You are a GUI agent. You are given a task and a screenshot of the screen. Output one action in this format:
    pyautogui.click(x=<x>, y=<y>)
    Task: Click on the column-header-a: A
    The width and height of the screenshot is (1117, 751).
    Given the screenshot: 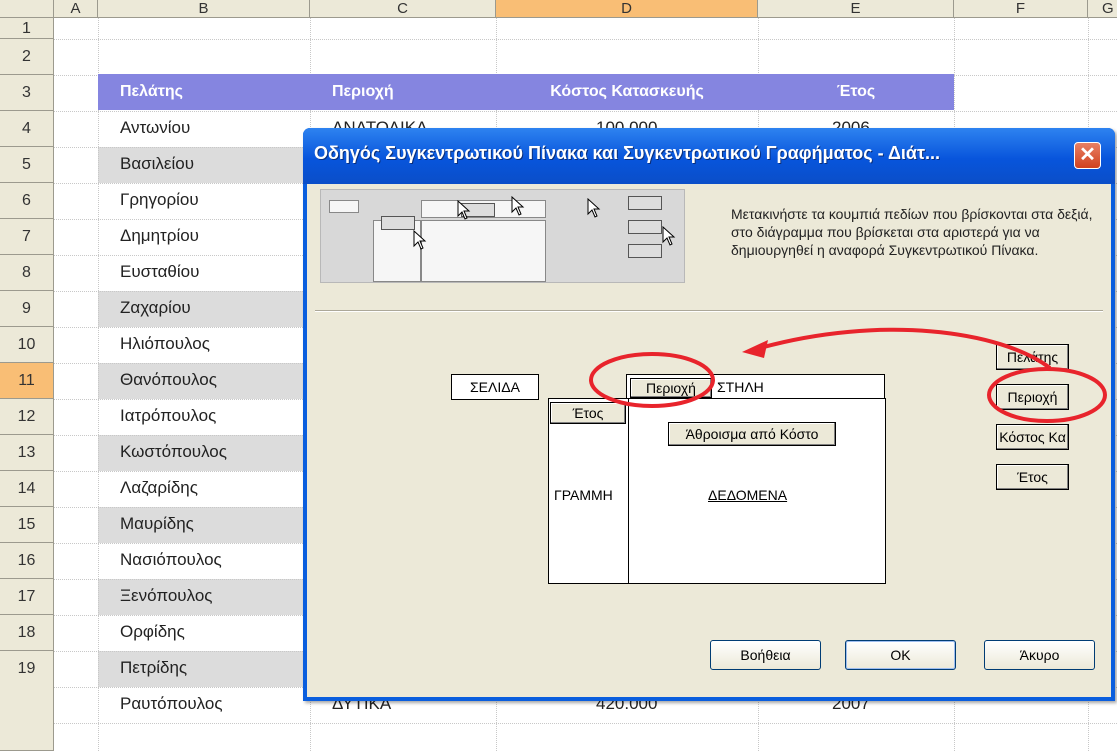 What is the action you would take?
    pyautogui.click(x=76, y=9)
    